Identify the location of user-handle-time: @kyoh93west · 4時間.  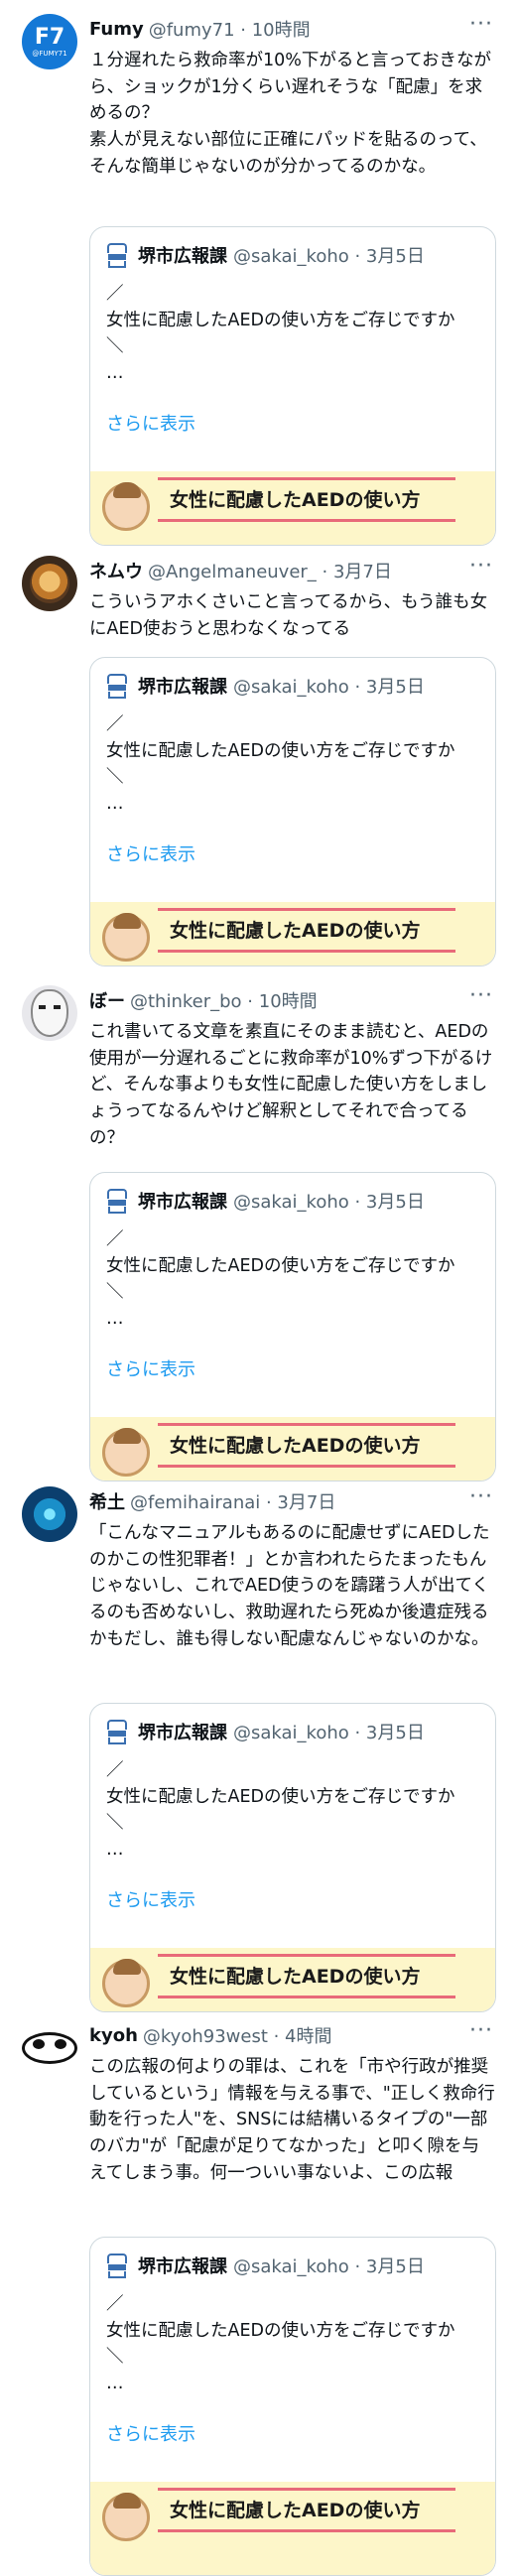
(237, 2035).